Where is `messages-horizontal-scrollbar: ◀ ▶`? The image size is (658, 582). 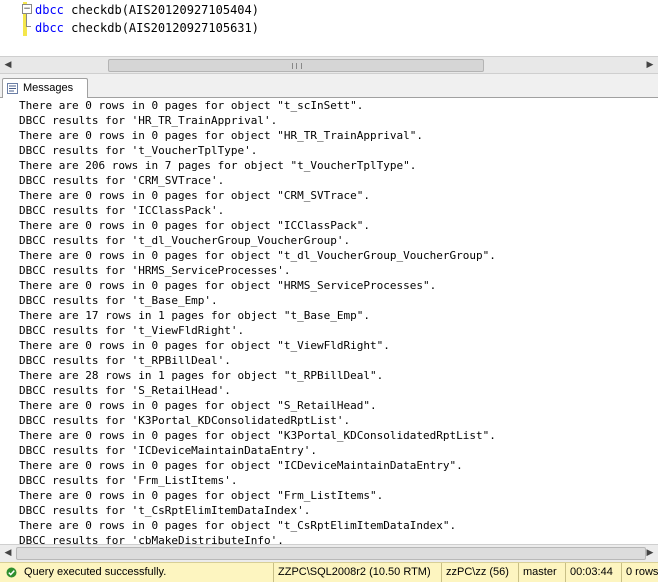
messages-horizontal-scrollbar: ◀ ▶ is located at coordinates (329, 553).